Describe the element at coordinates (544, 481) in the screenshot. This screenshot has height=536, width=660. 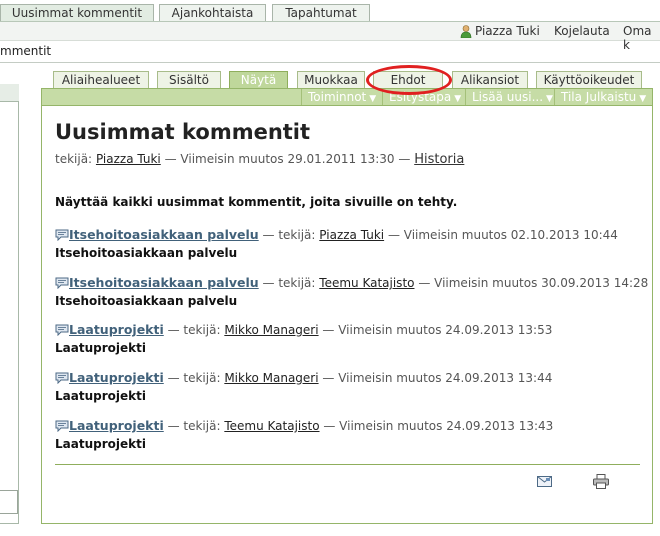
I see `mail-icon` at that location.